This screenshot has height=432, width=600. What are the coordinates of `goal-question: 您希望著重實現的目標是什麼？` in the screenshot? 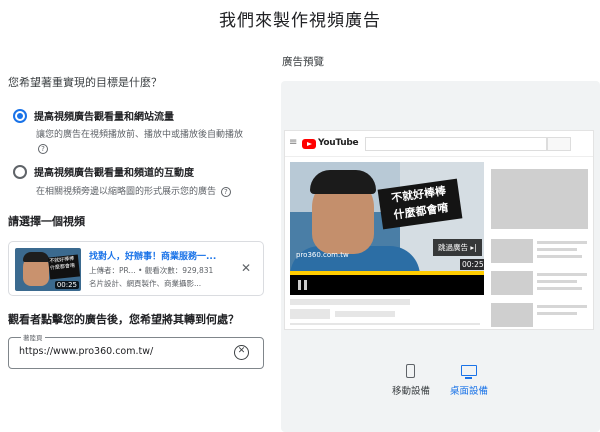 It's located at (85, 82).